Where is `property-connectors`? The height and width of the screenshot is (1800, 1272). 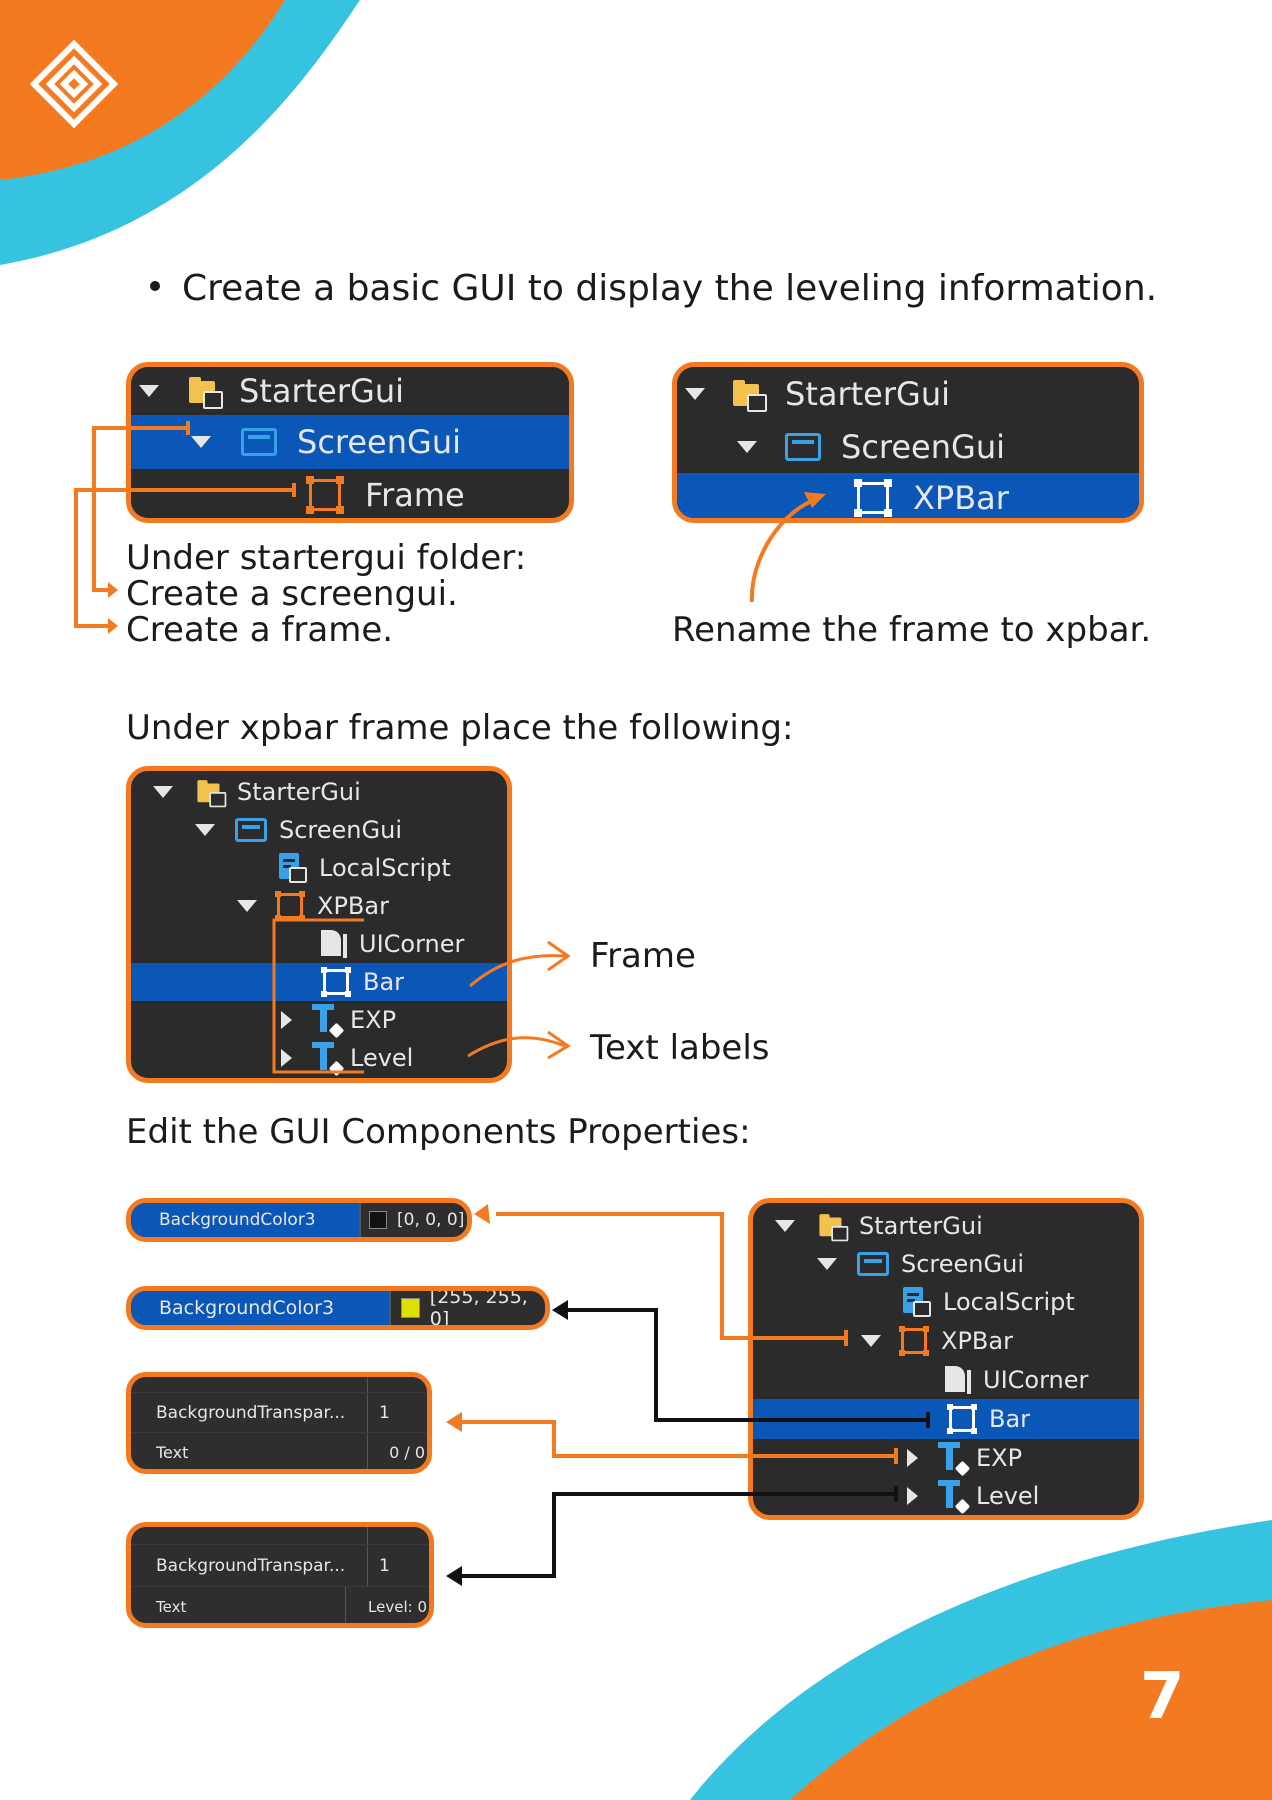 property-connectors is located at coordinates (688, 1395).